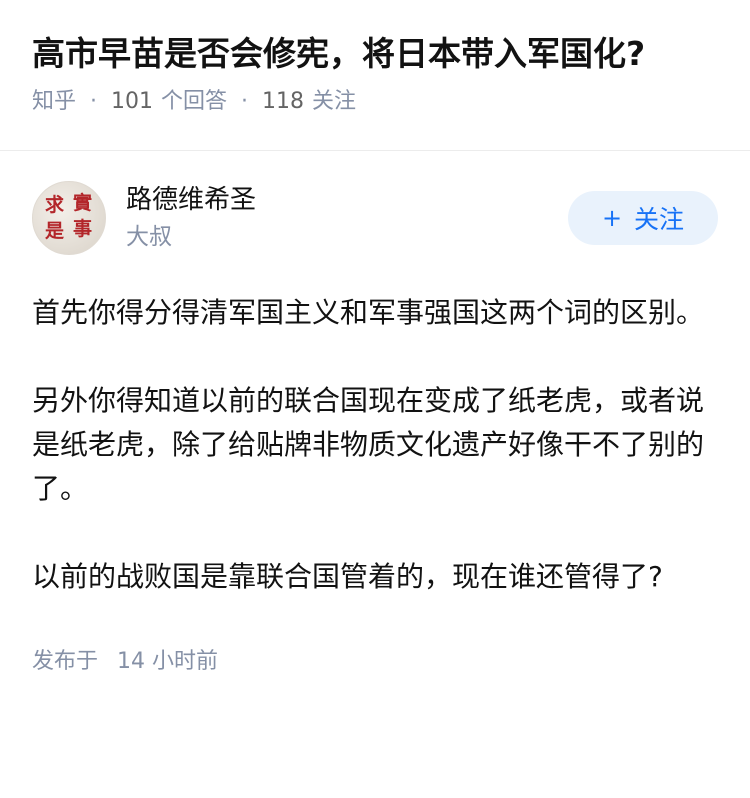 The image size is (750, 798). I want to click on avatar-seal-char: 實, so click(83, 203).